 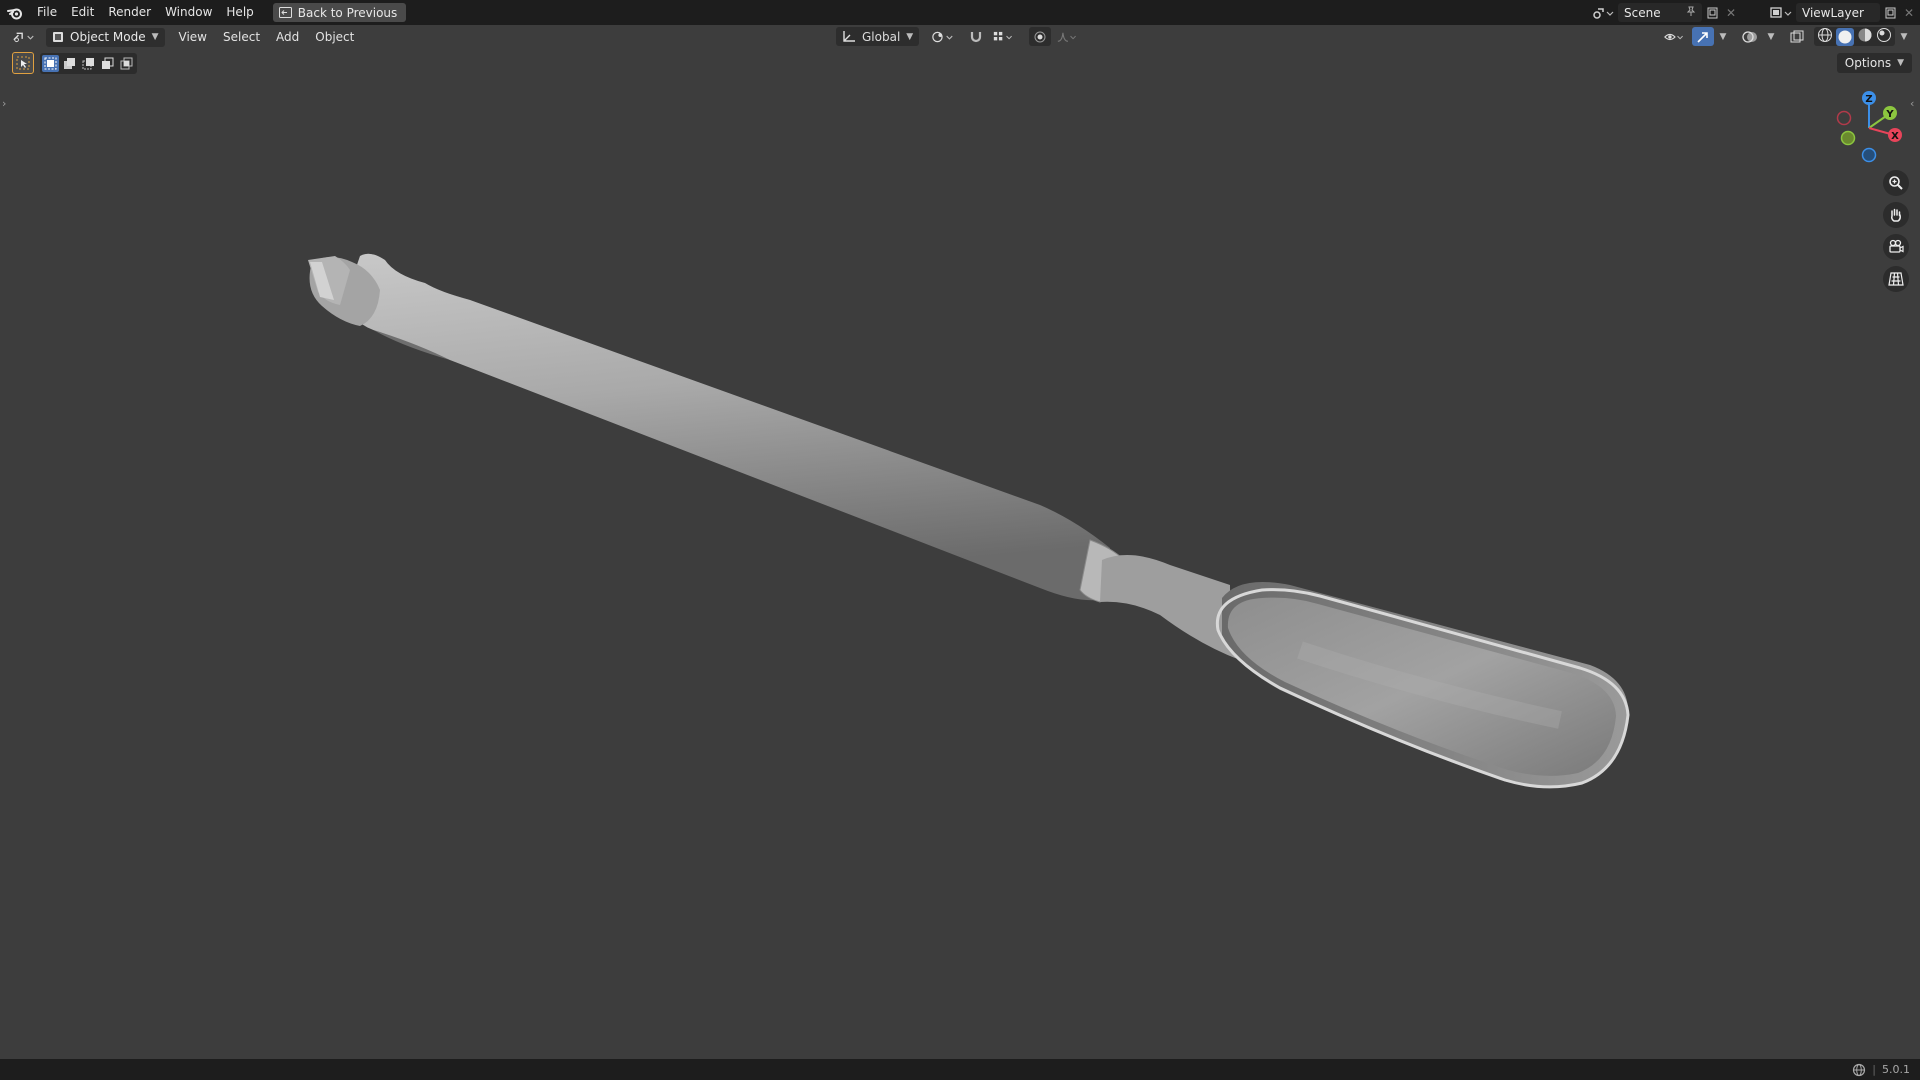 I want to click on gizmo-dropdown: ▼, so click(x=1723, y=36).